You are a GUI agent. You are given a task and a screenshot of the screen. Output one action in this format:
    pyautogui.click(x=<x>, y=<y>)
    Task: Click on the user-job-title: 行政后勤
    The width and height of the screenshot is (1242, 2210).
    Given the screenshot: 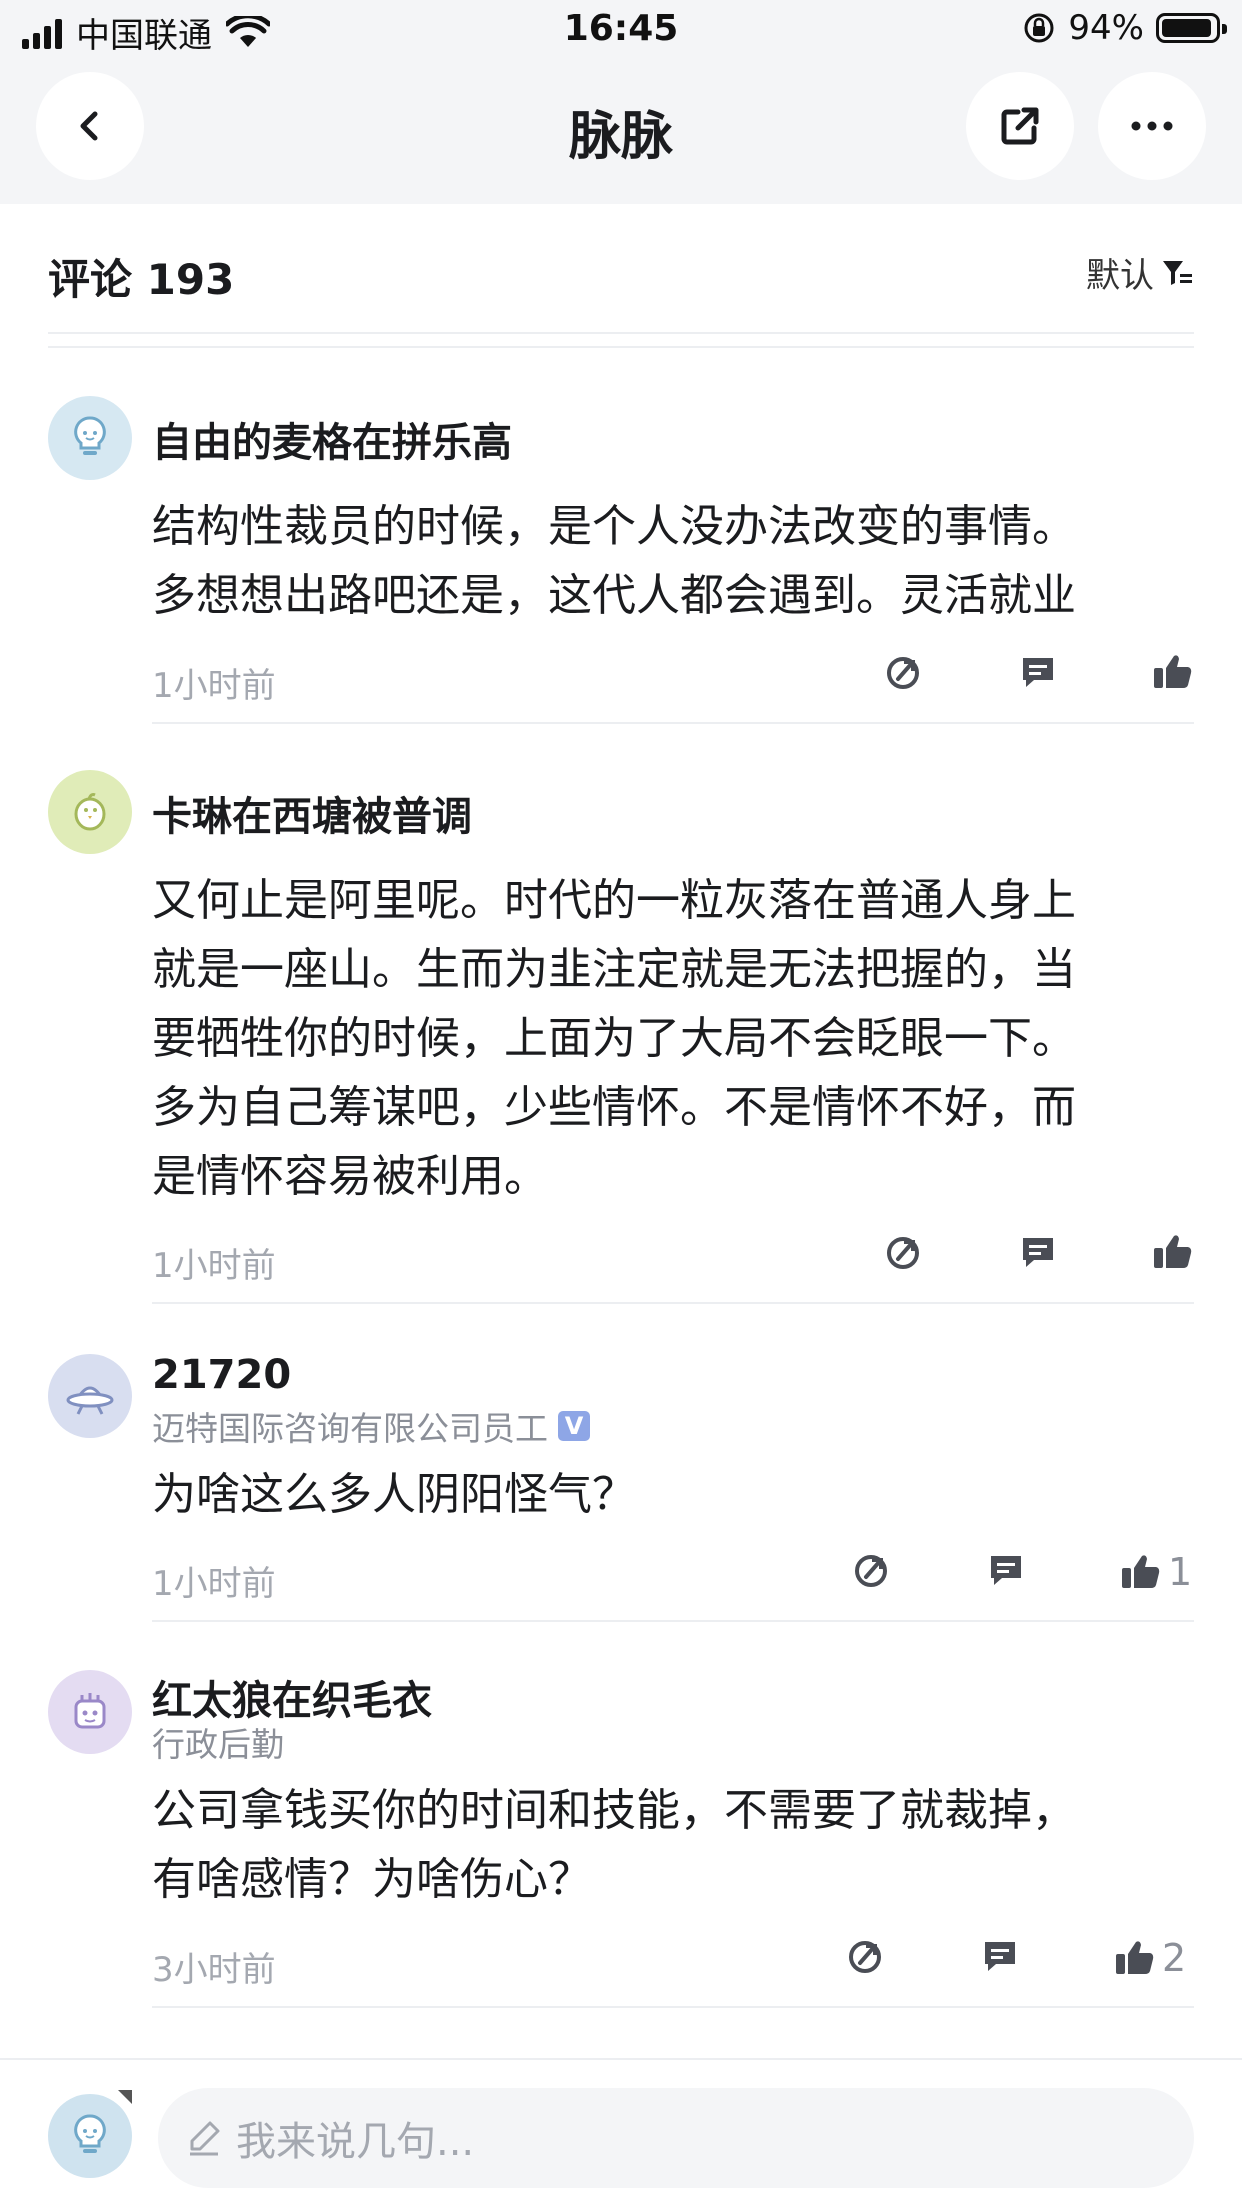 What is the action you would take?
    pyautogui.click(x=218, y=1742)
    